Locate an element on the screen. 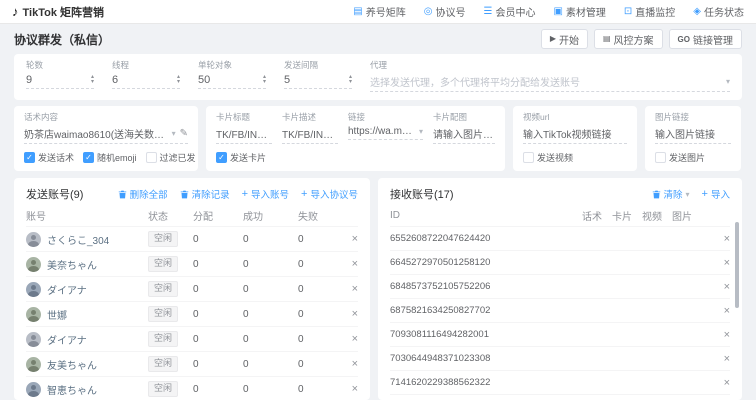 The image size is (756, 400). rounds-value: 9 is located at coordinates (29, 80).